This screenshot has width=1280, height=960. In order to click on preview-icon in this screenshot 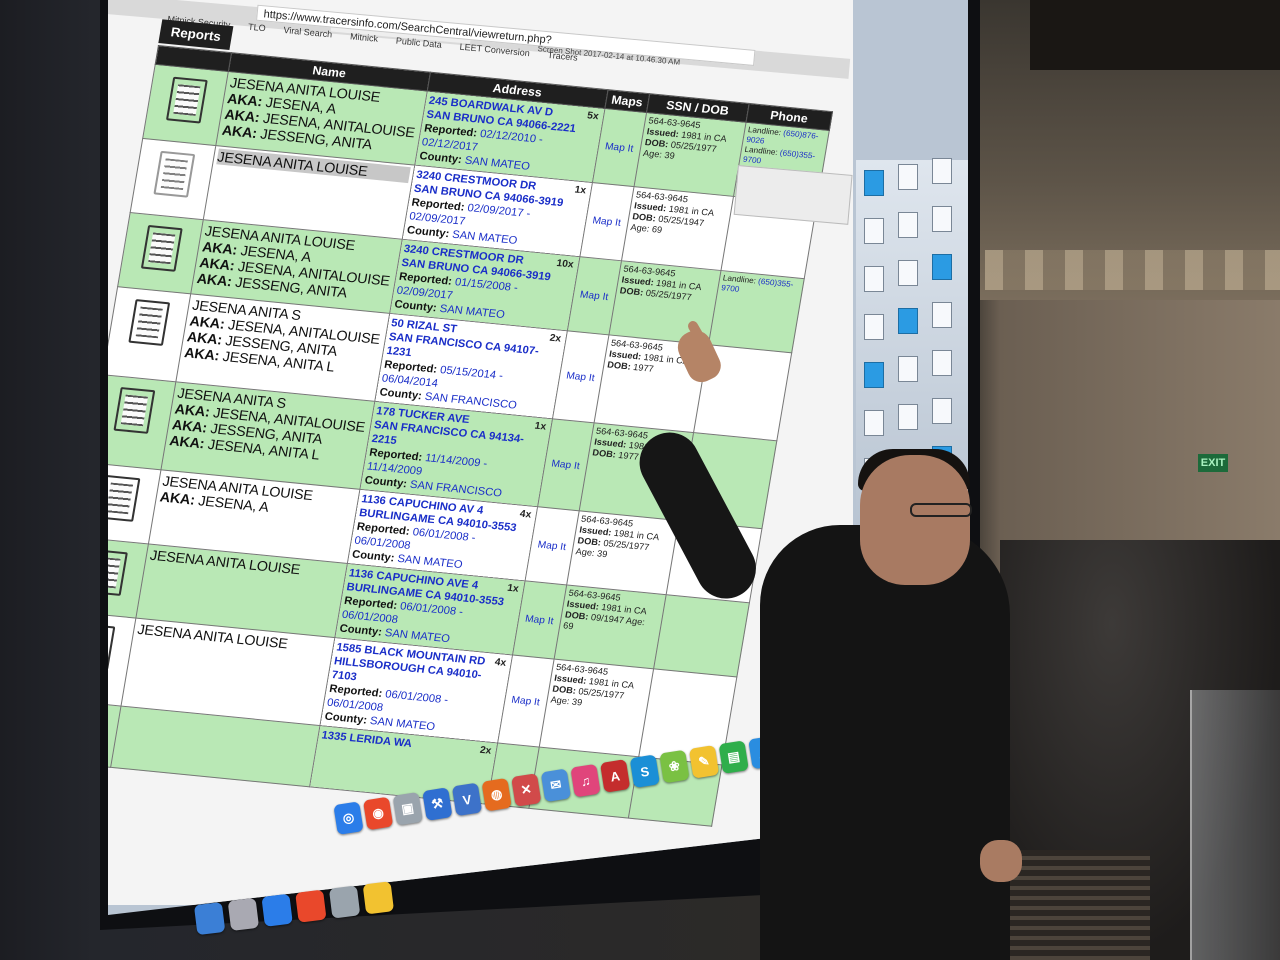, I will do `click(344, 902)`.